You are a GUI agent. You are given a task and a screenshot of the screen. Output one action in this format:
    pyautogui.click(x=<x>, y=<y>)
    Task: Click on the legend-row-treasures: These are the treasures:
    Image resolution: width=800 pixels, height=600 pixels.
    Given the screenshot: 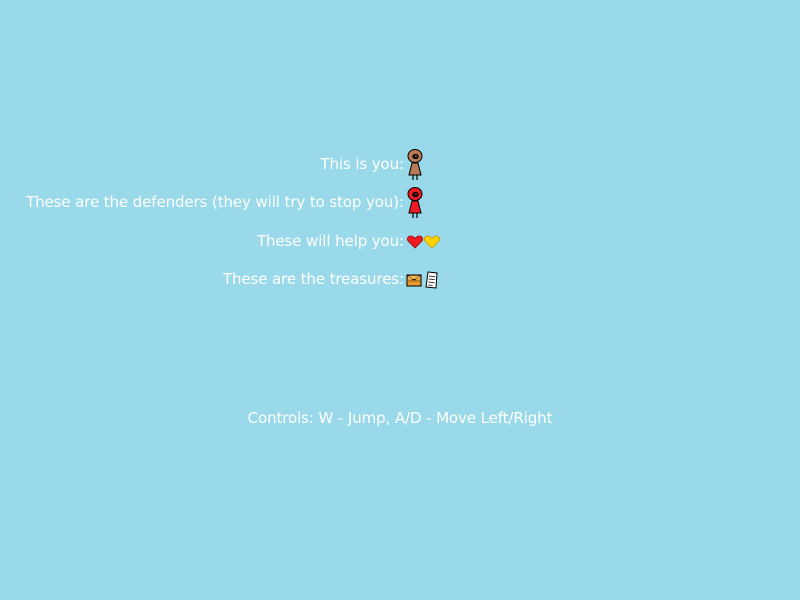 What is the action you would take?
    pyautogui.click(x=400, y=279)
    